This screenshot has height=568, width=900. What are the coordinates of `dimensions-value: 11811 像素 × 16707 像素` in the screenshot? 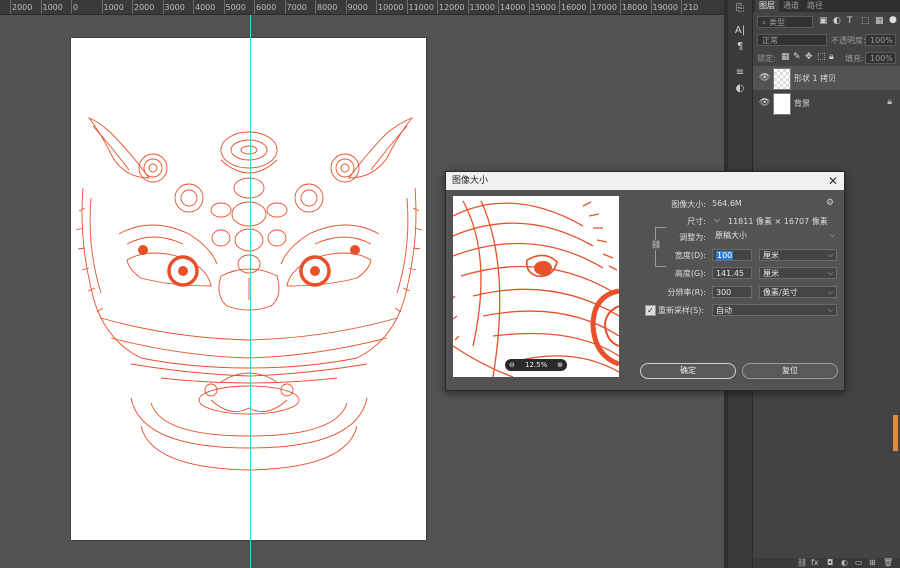 It's located at (778, 221).